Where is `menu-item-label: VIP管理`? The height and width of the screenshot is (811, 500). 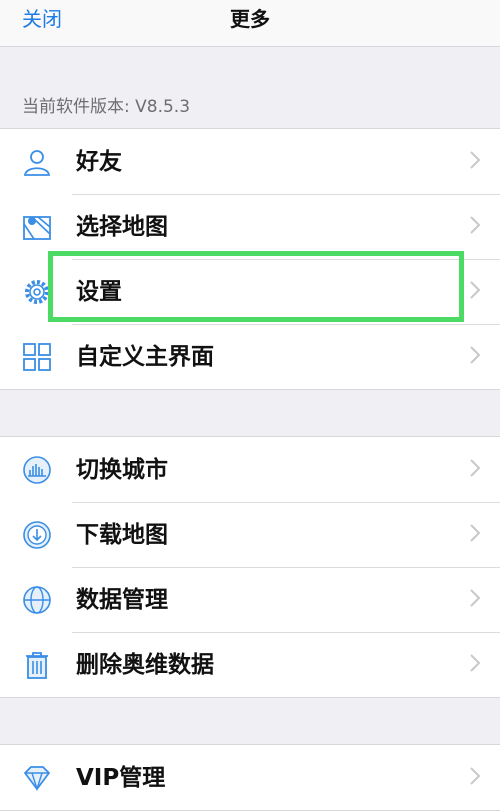 menu-item-label: VIP管理 is located at coordinates (121, 778).